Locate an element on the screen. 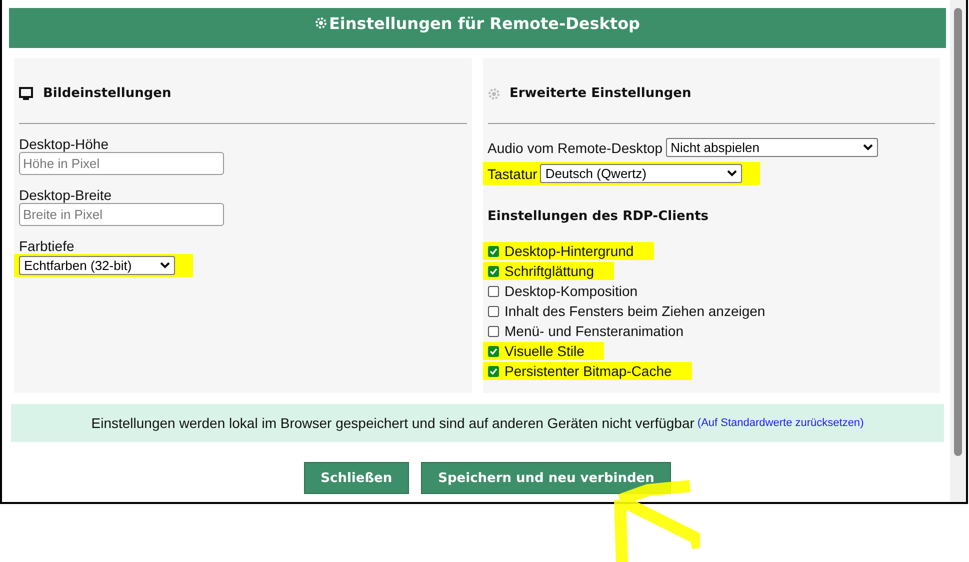  input-field: Breite in Pixel is located at coordinates (121, 214).